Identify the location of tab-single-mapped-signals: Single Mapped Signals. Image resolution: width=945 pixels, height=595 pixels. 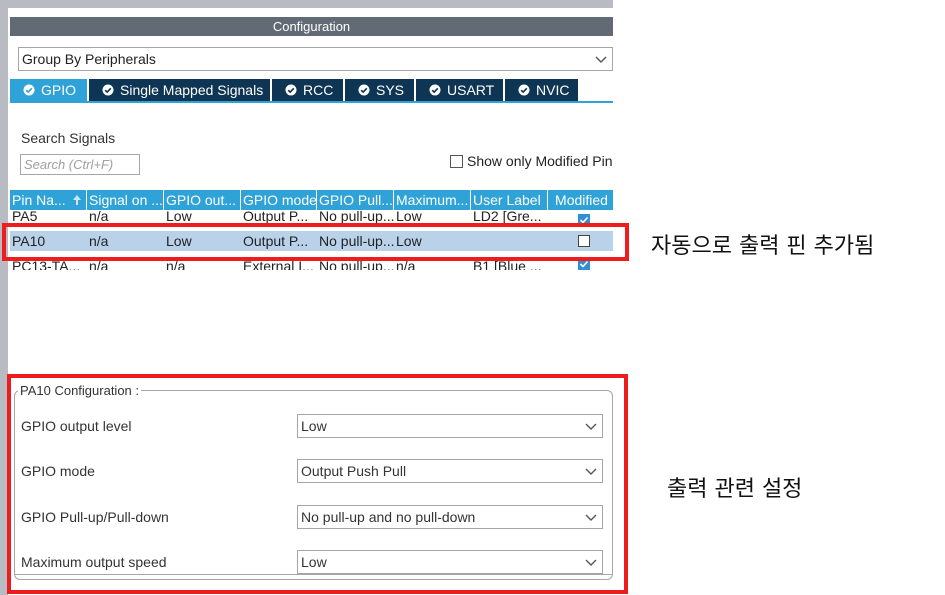
(179, 90).